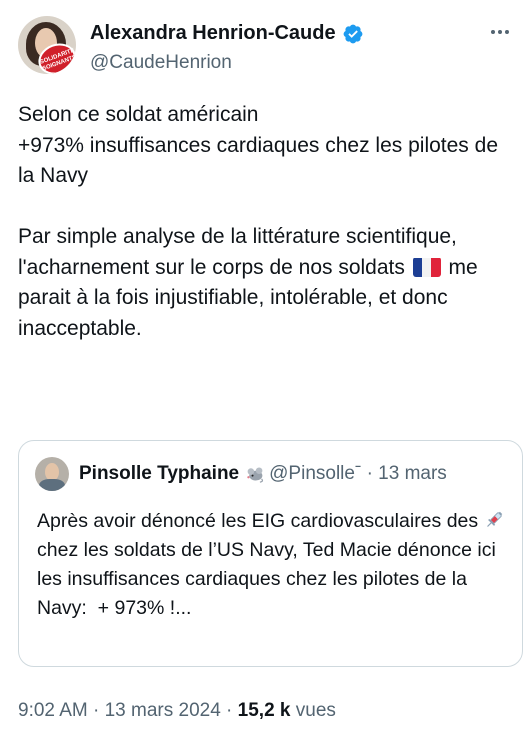 The image size is (530, 746). I want to click on views-count: 15,2 k, so click(264, 710).